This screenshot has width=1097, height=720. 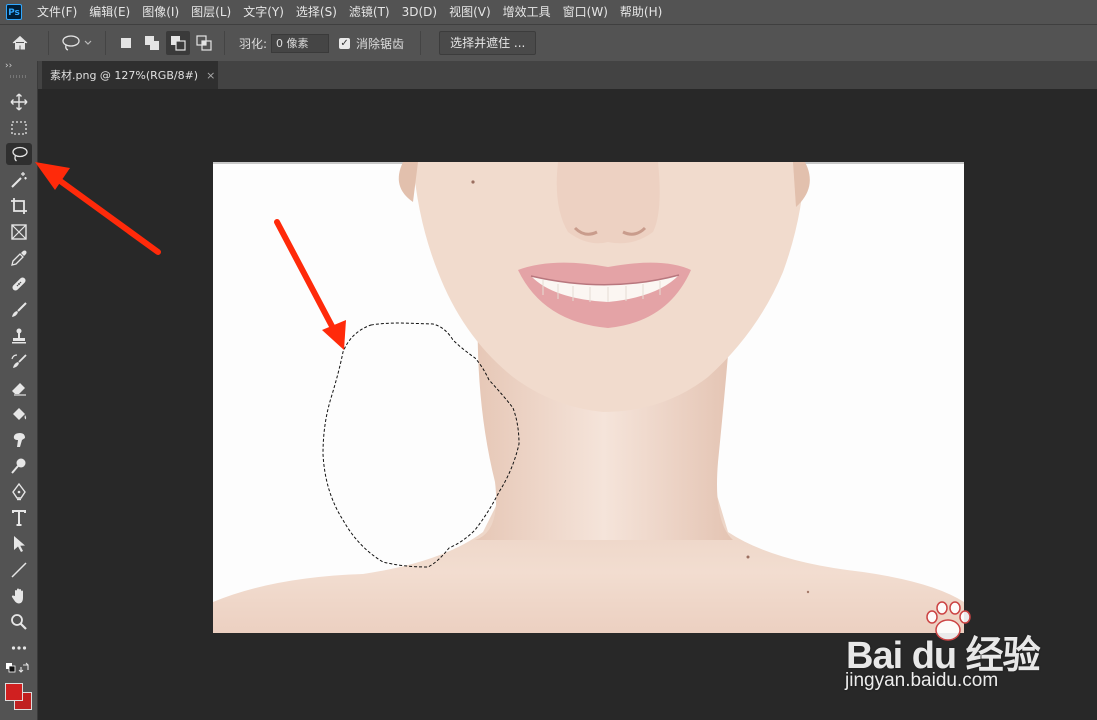 What do you see at coordinates (641, 12) in the screenshot?
I see `menu-help: 帮助(H)` at bounding box center [641, 12].